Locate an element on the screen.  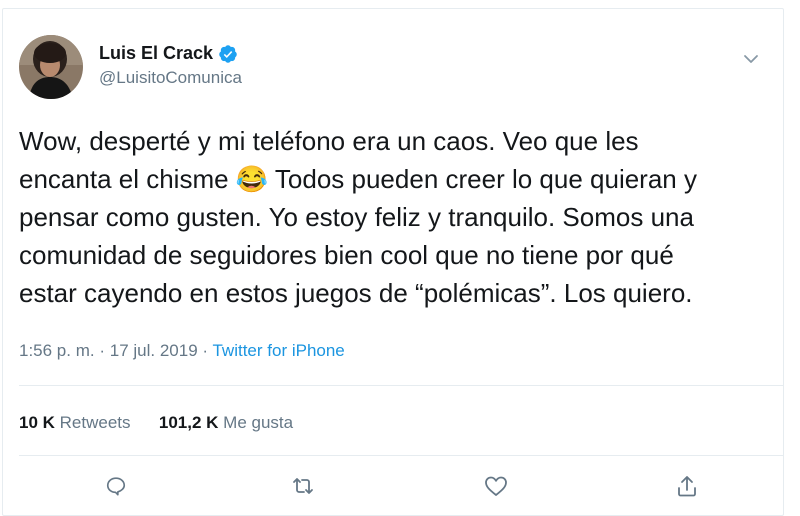
share-icon is located at coordinates (687, 486).